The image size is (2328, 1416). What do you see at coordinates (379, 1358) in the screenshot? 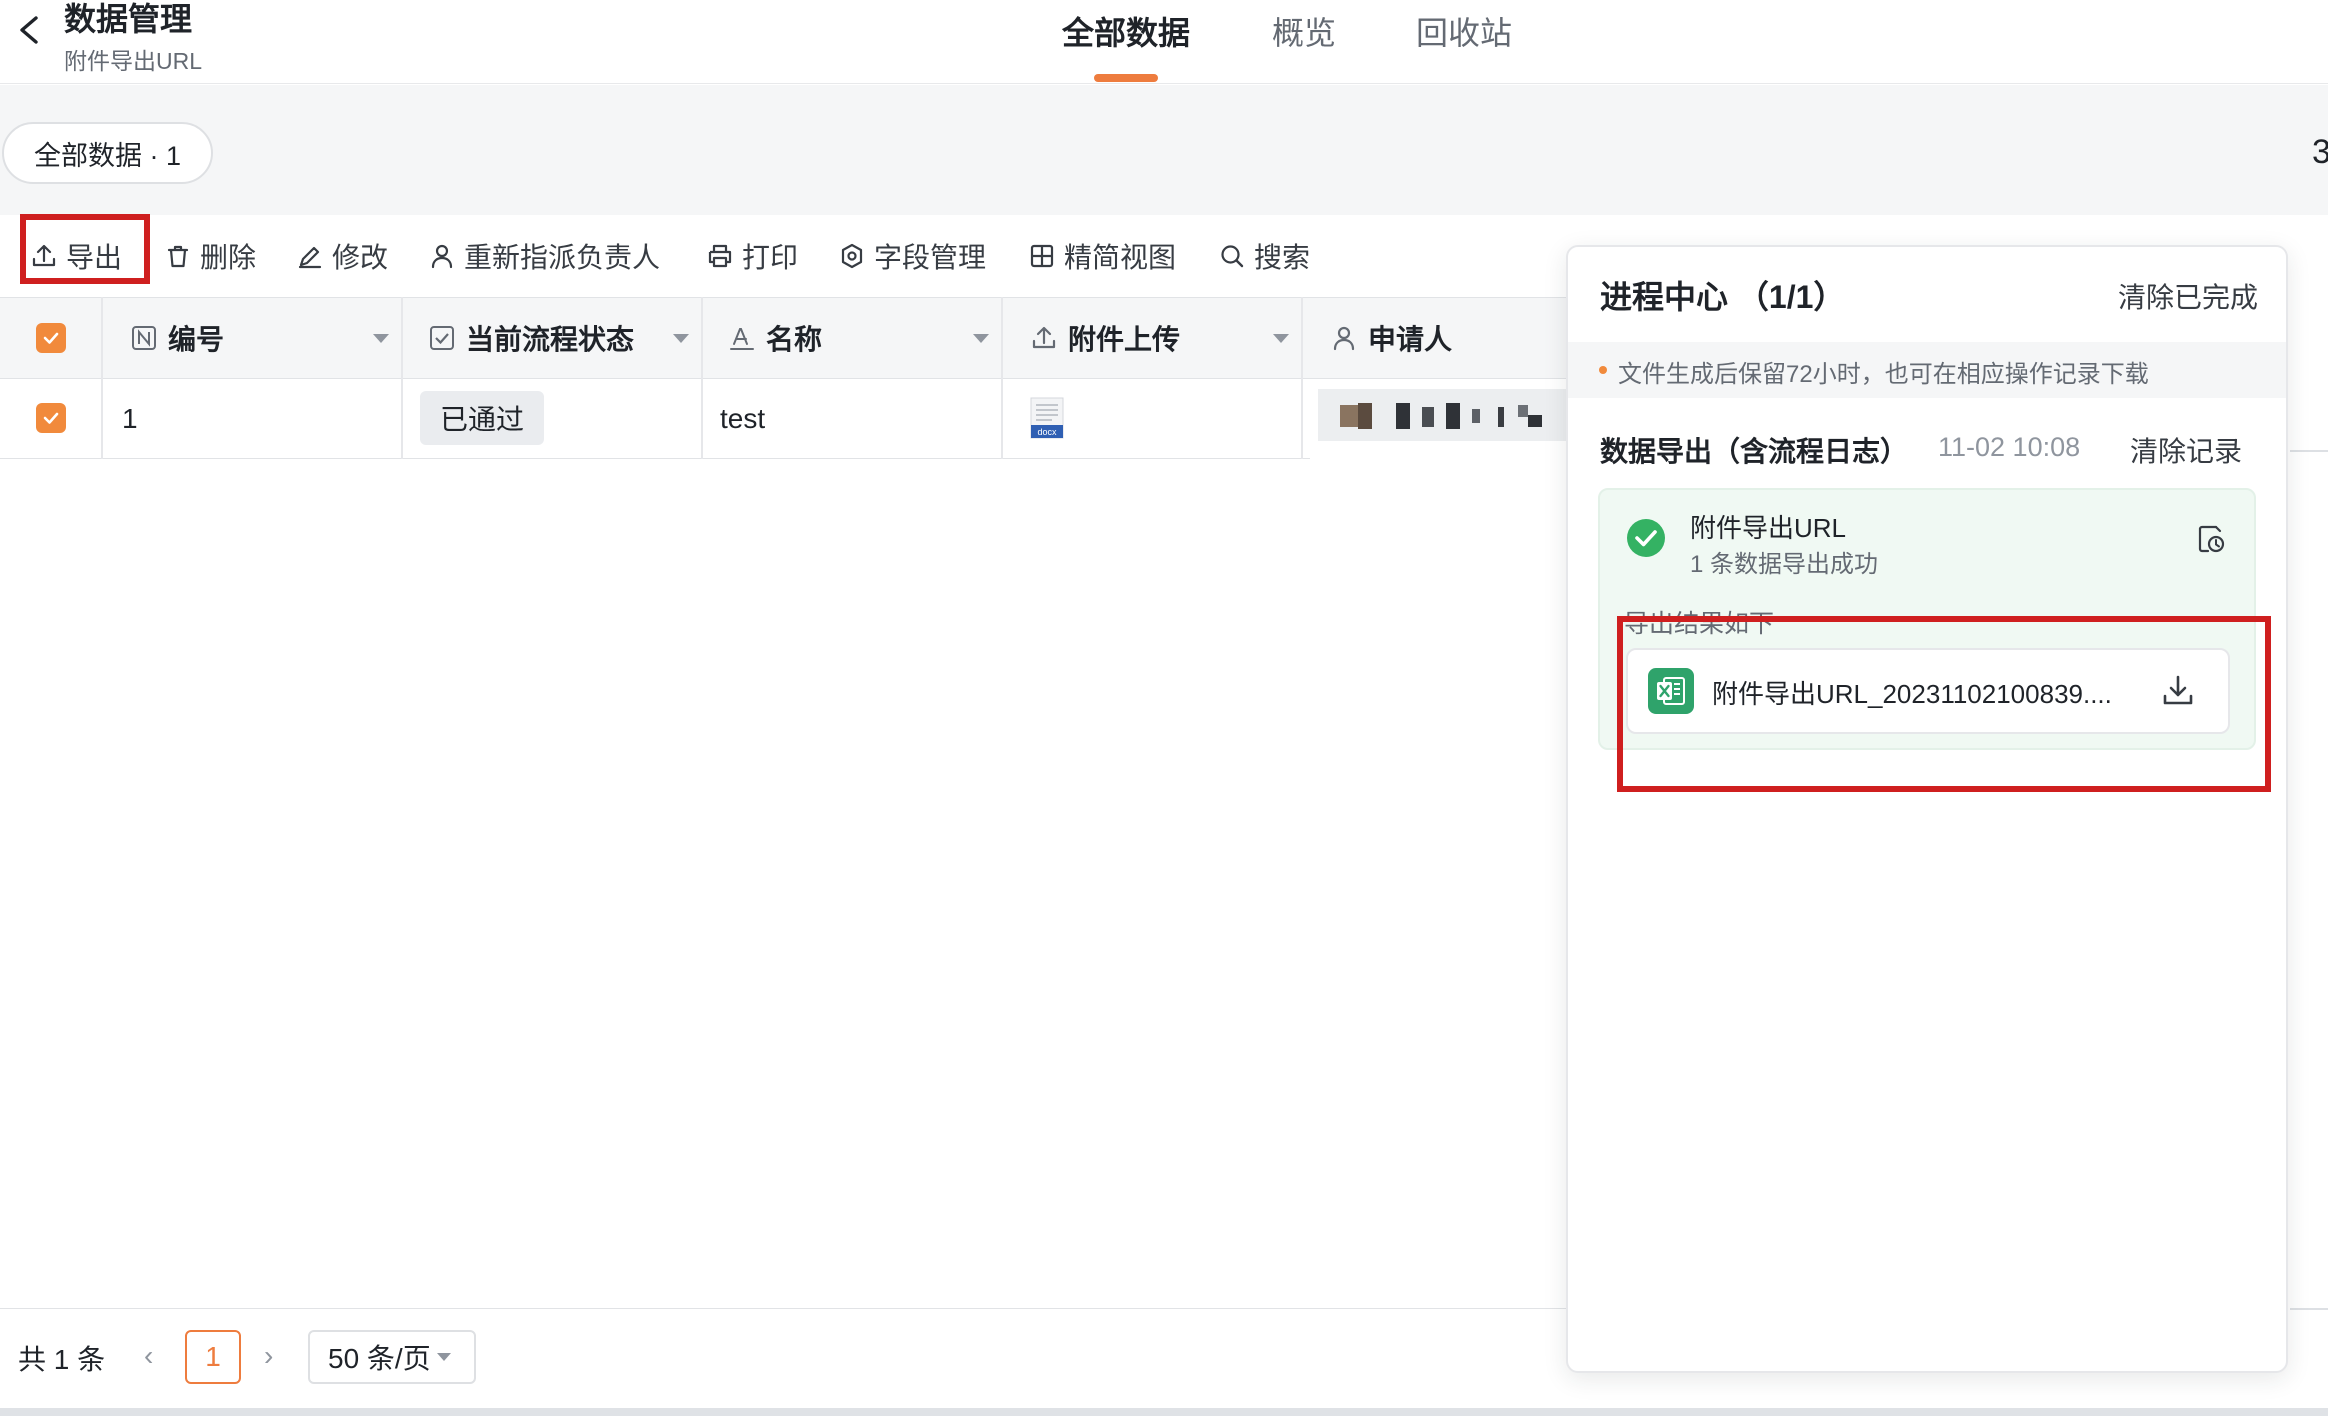
I see `page-size-value: 50 条/页` at bounding box center [379, 1358].